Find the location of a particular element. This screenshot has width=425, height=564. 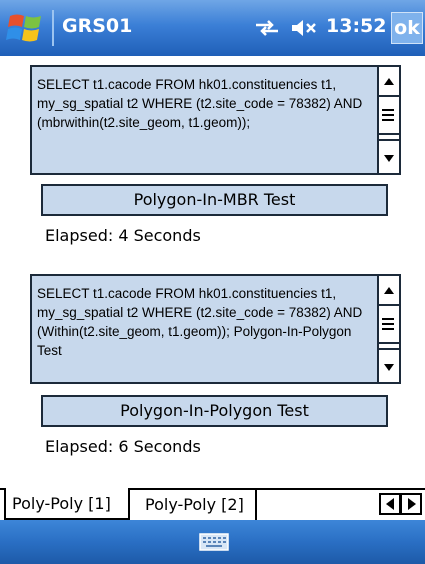

ok-button: ok is located at coordinates (407, 28).